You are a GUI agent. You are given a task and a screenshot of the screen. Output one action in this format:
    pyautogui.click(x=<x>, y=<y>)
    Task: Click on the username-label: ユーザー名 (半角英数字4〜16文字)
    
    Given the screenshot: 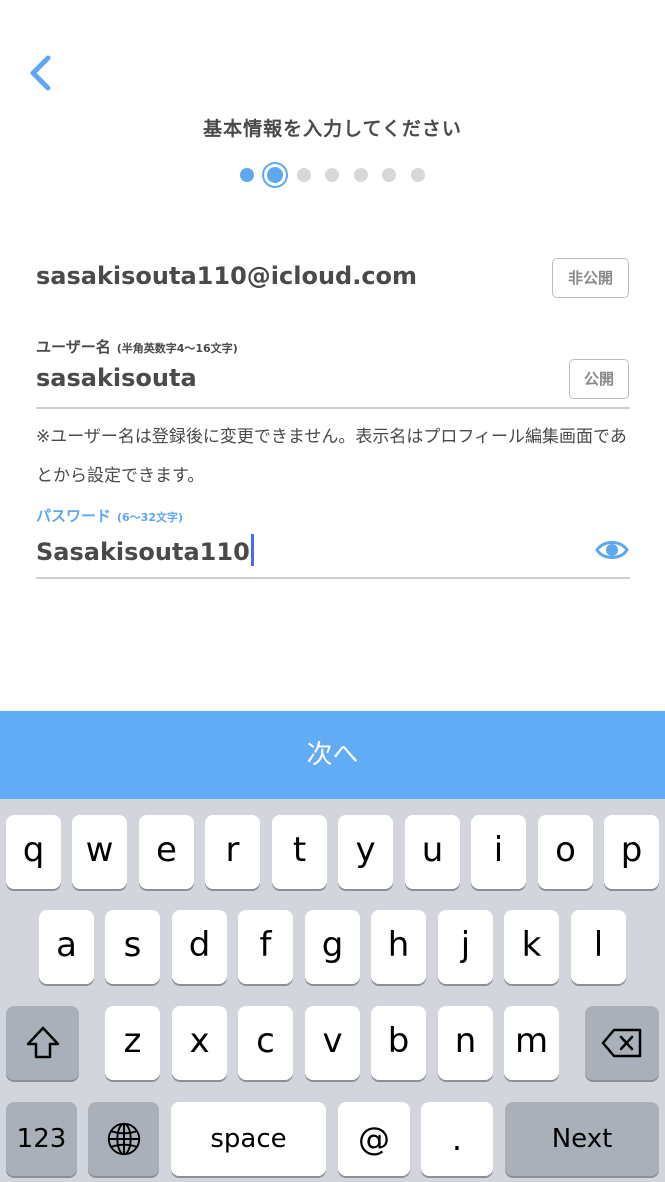 What is the action you would take?
    pyautogui.click(x=137, y=346)
    